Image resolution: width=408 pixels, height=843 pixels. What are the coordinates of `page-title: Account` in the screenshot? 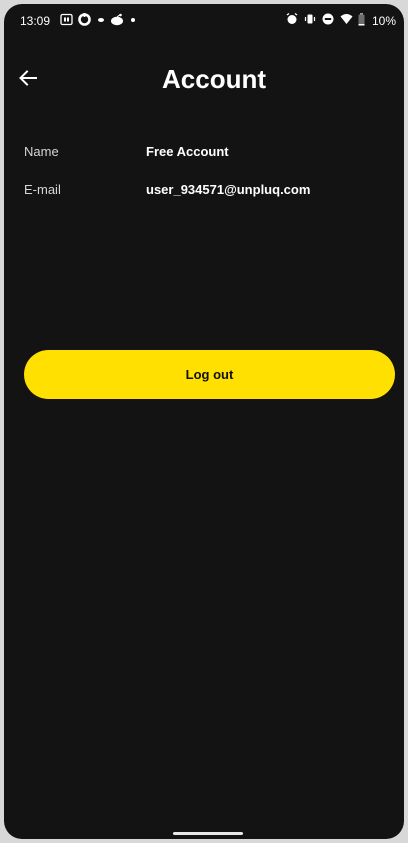 It's located at (214, 79).